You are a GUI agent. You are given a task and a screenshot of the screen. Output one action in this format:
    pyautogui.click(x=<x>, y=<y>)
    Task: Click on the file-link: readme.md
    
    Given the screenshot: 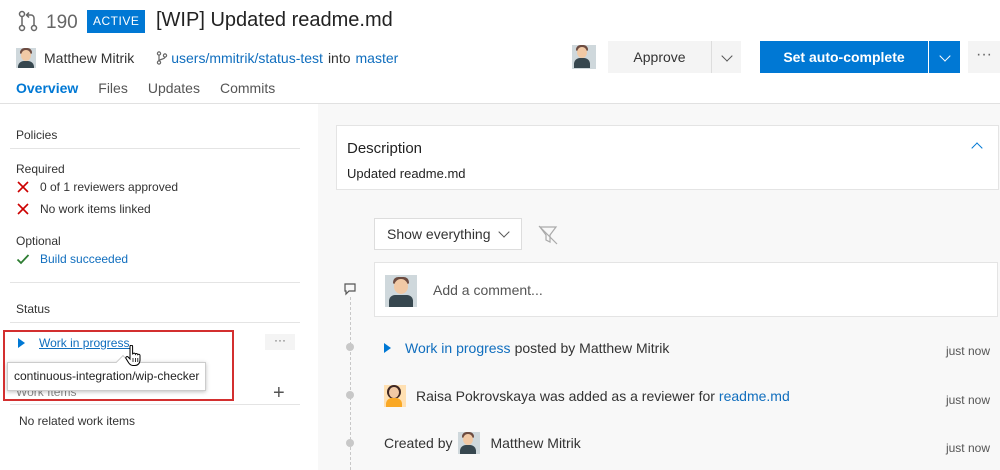 What is the action you would take?
    pyautogui.click(x=754, y=396)
    